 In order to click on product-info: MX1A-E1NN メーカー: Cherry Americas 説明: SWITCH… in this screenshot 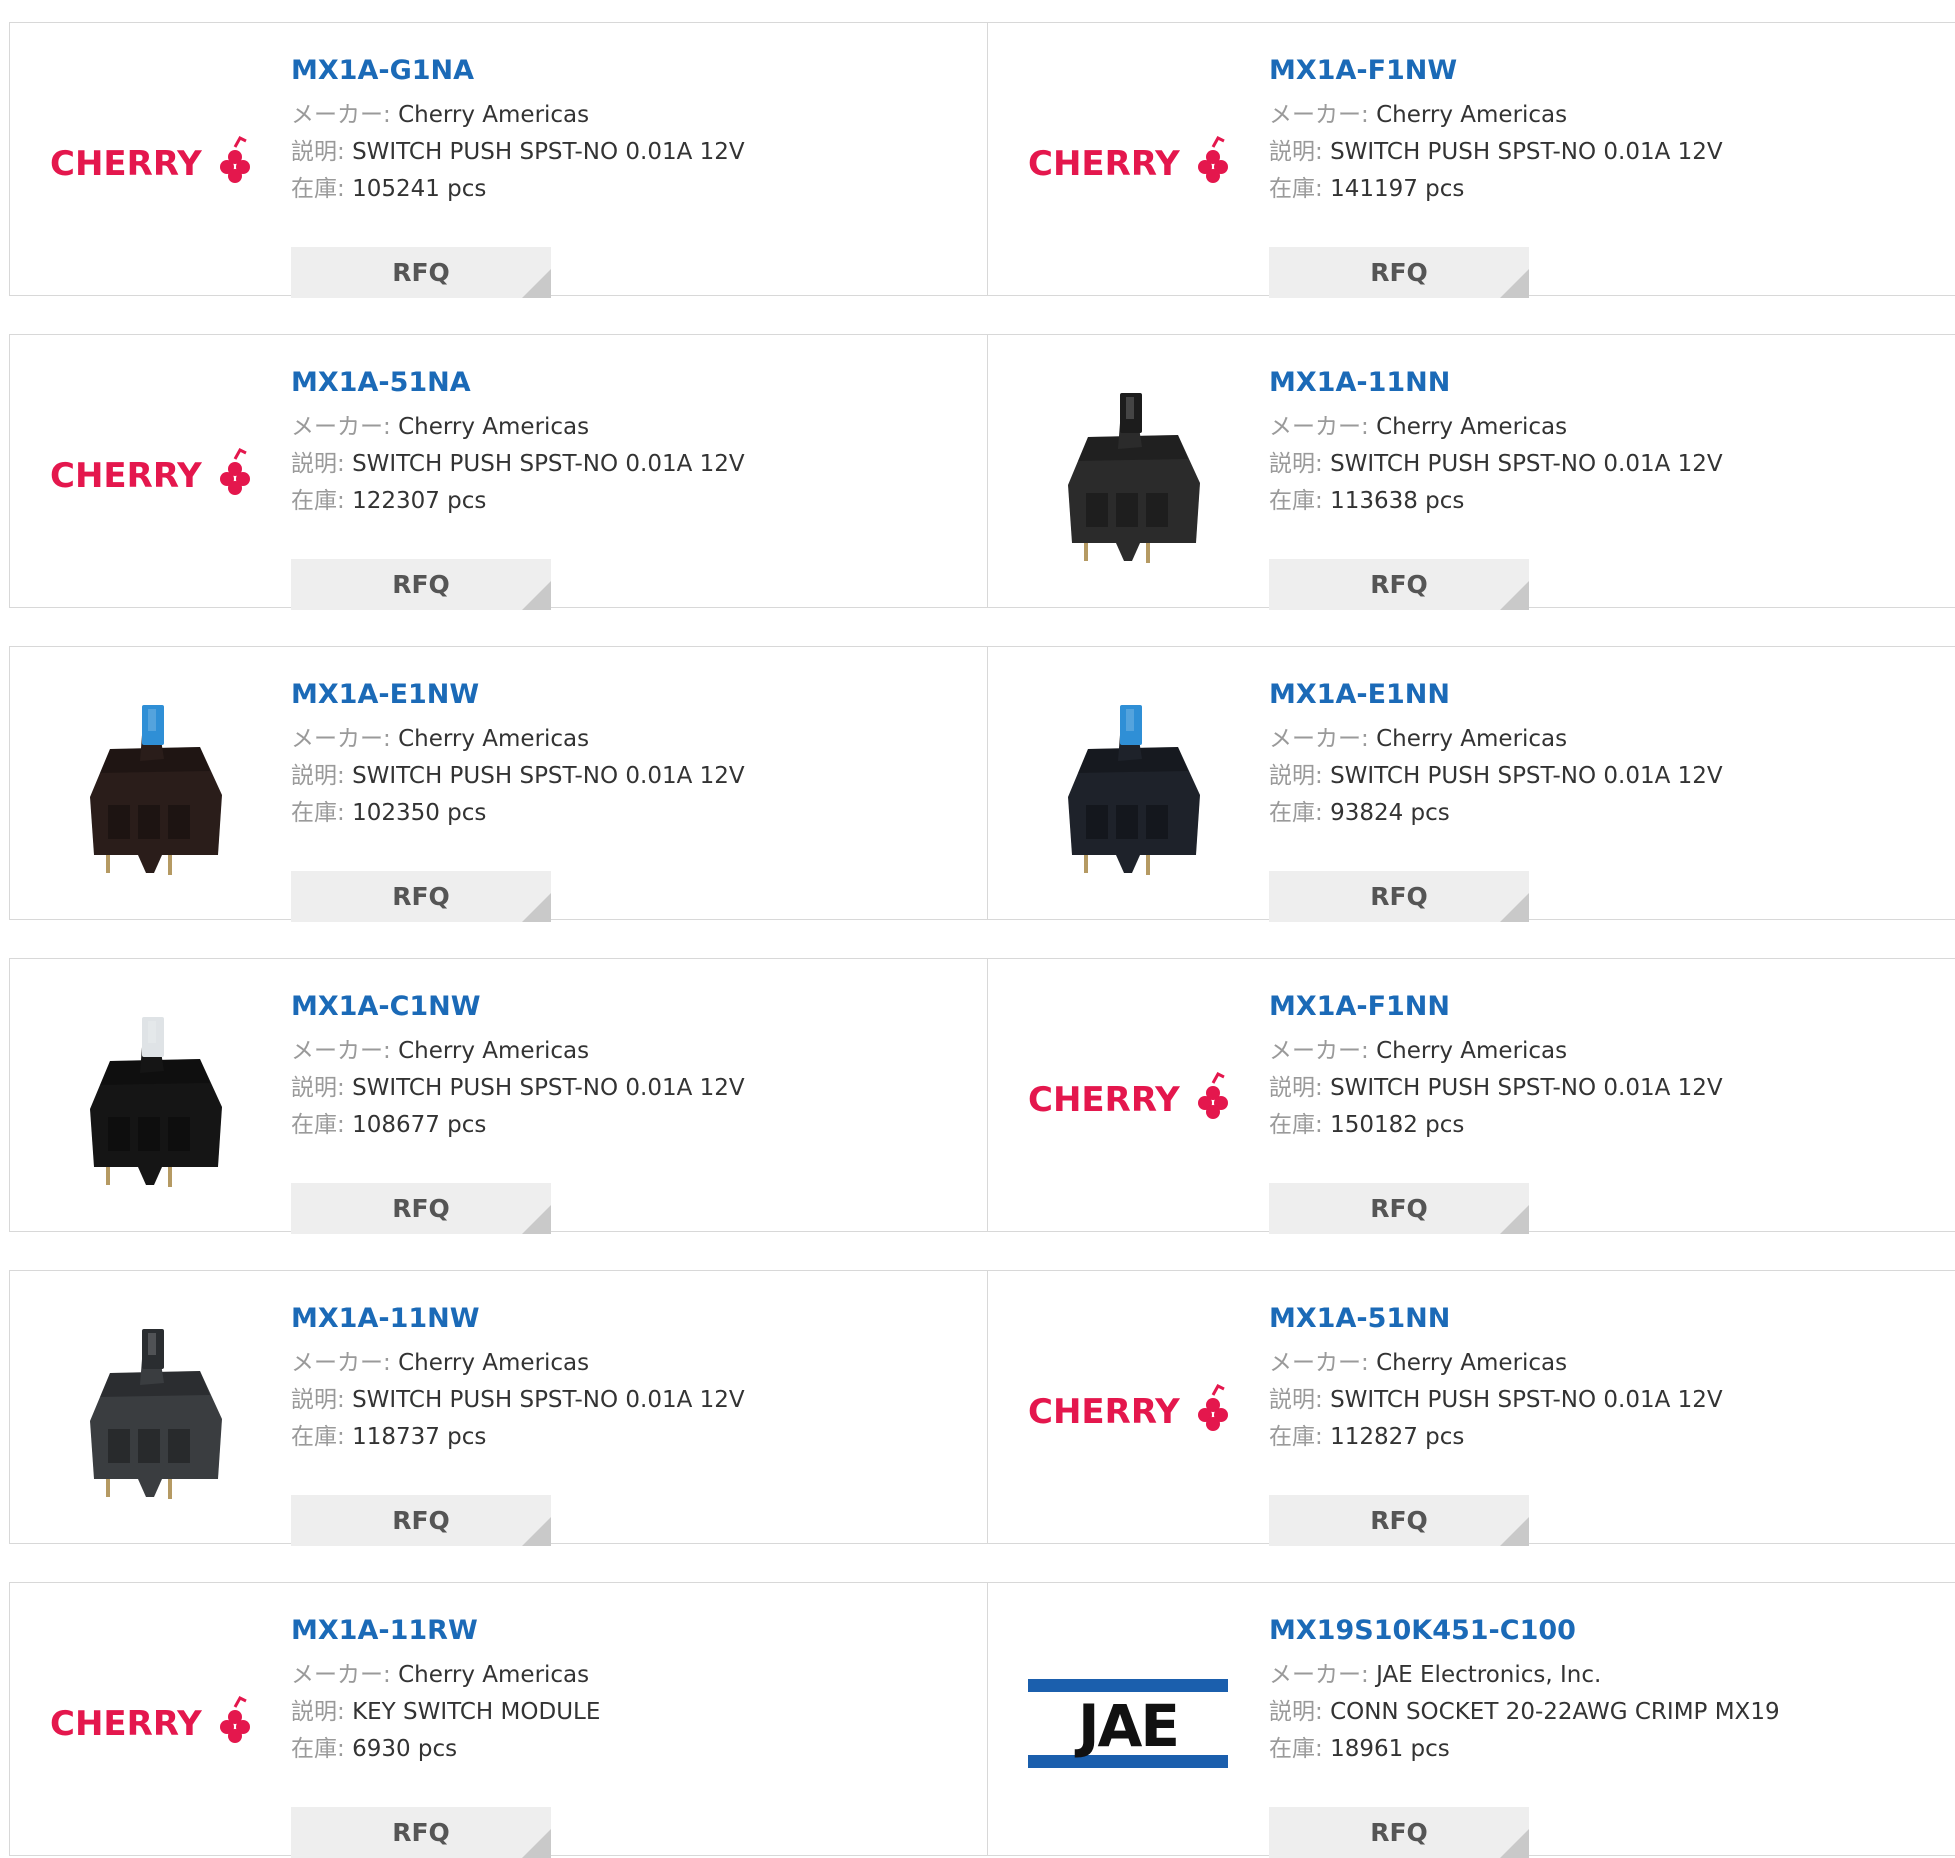, I will do `click(1609, 799)`.